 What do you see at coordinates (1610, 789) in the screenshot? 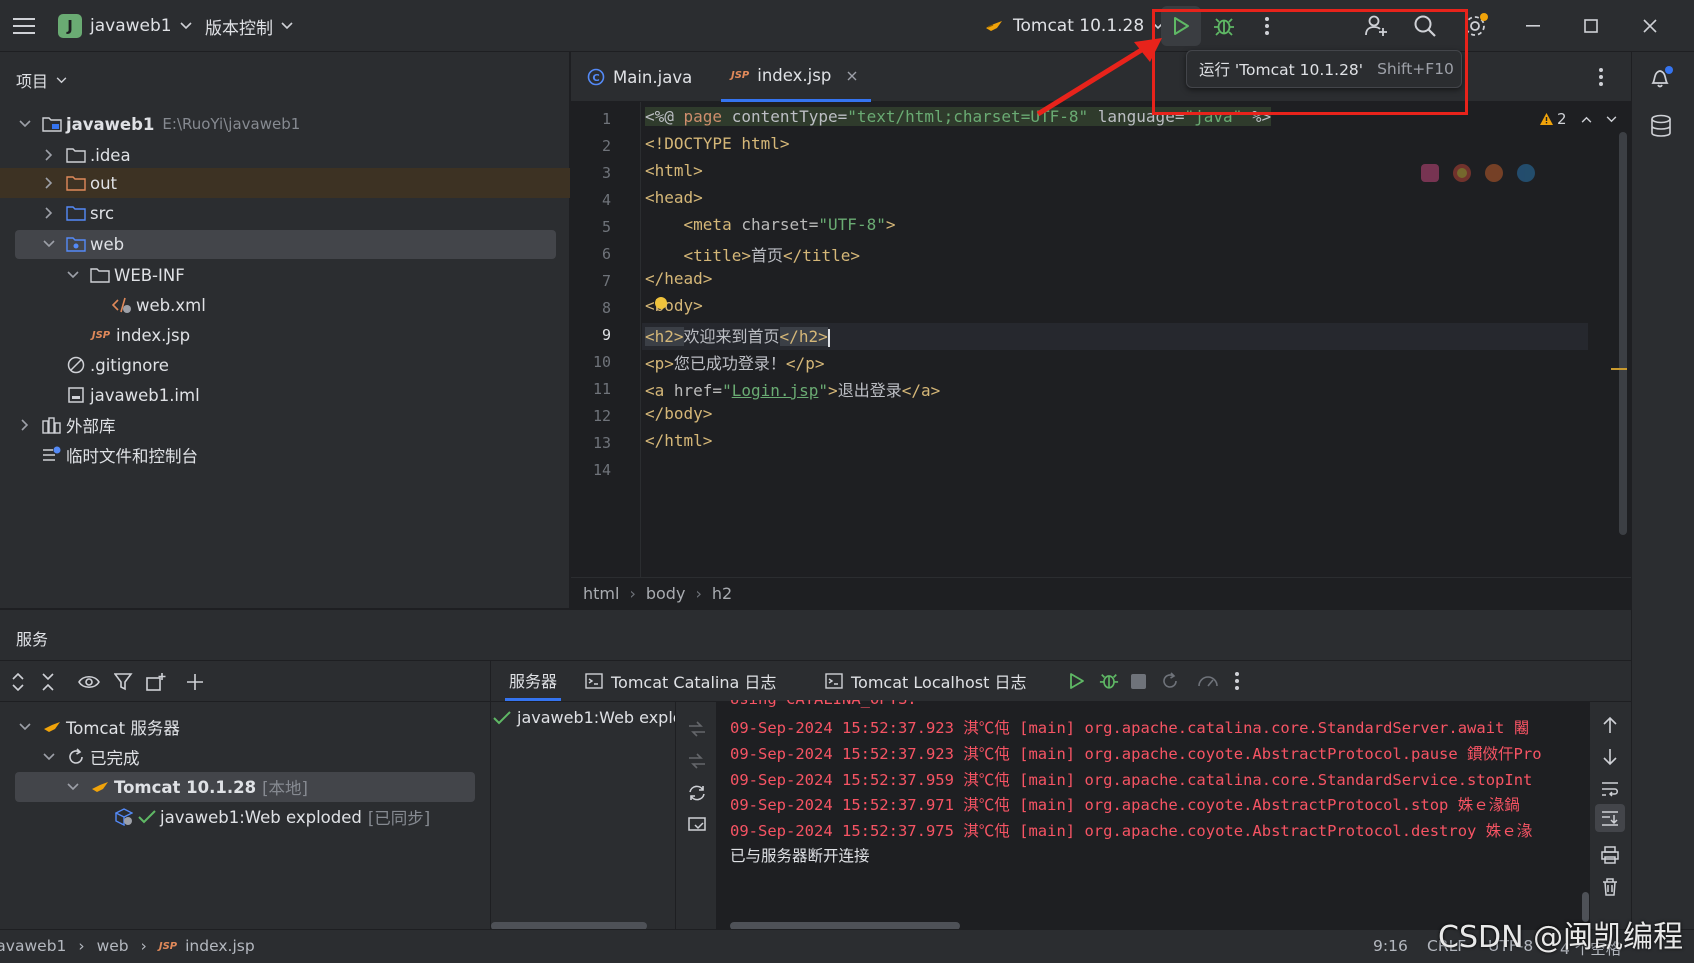
I see `soft-wrap-icon` at bounding box center [1610, 789].